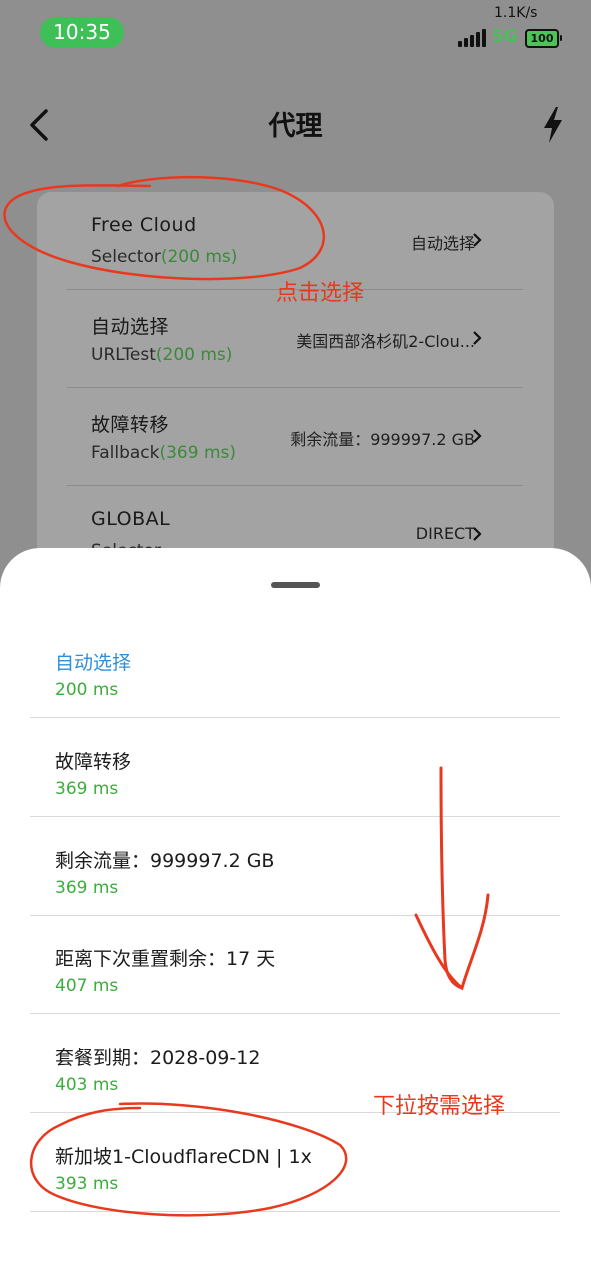  I want to click on group-selected-node: 剩余流量：999997.2 GB, so click(382, 439).